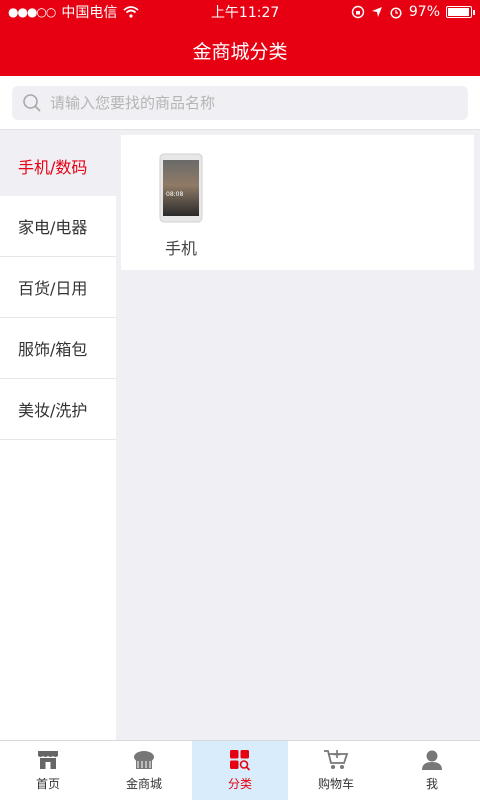  What do you see at coordinates (431, 784) in the screenshot?
I see `tab-label: 我` at bounding box center [431, 784].